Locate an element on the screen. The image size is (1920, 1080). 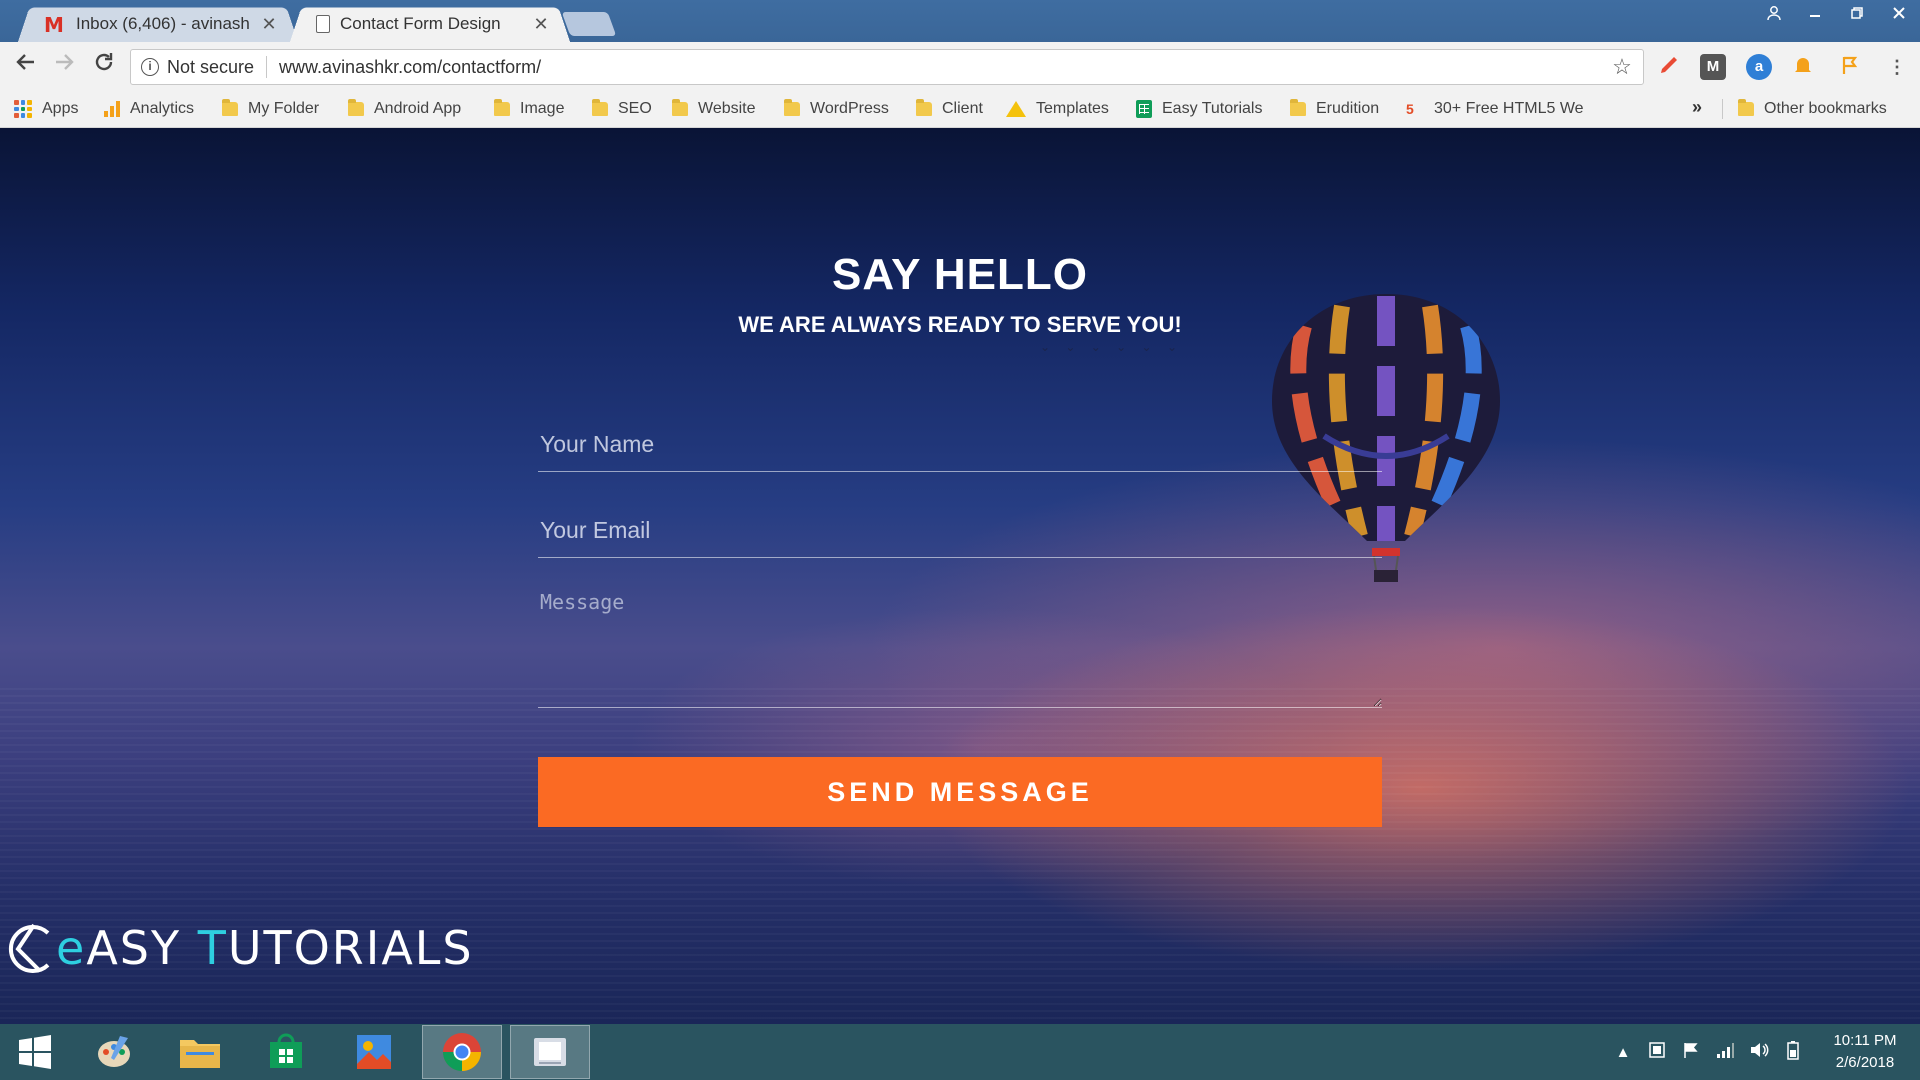
bookmark-other: Other bookmarks is located at coordinates (1812, 109).